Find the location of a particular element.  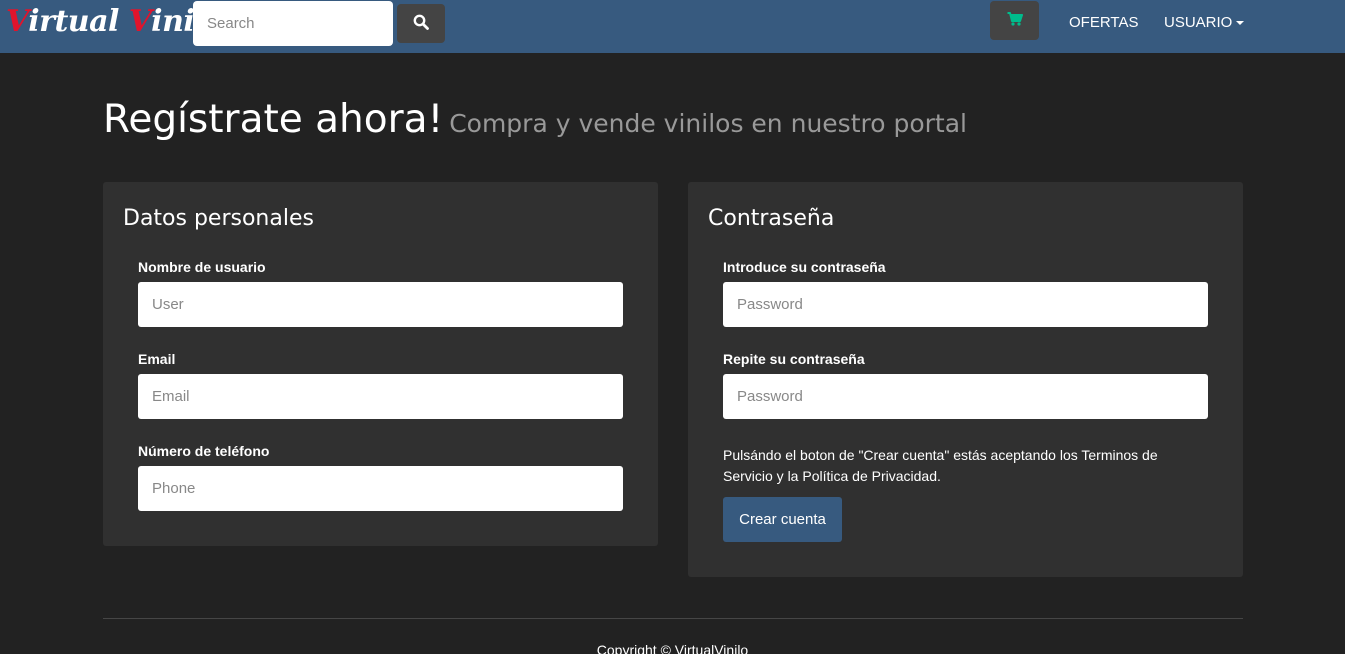

cart-icon is located at coordinates (1015, 20).